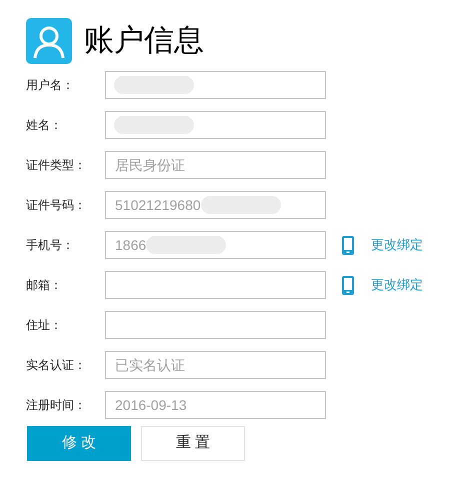 The width and height of the screenshot is (463, 489). Describe the element at coordinates (44, 125) in the screenshot. I see `field-label: 姓名：` at that location.